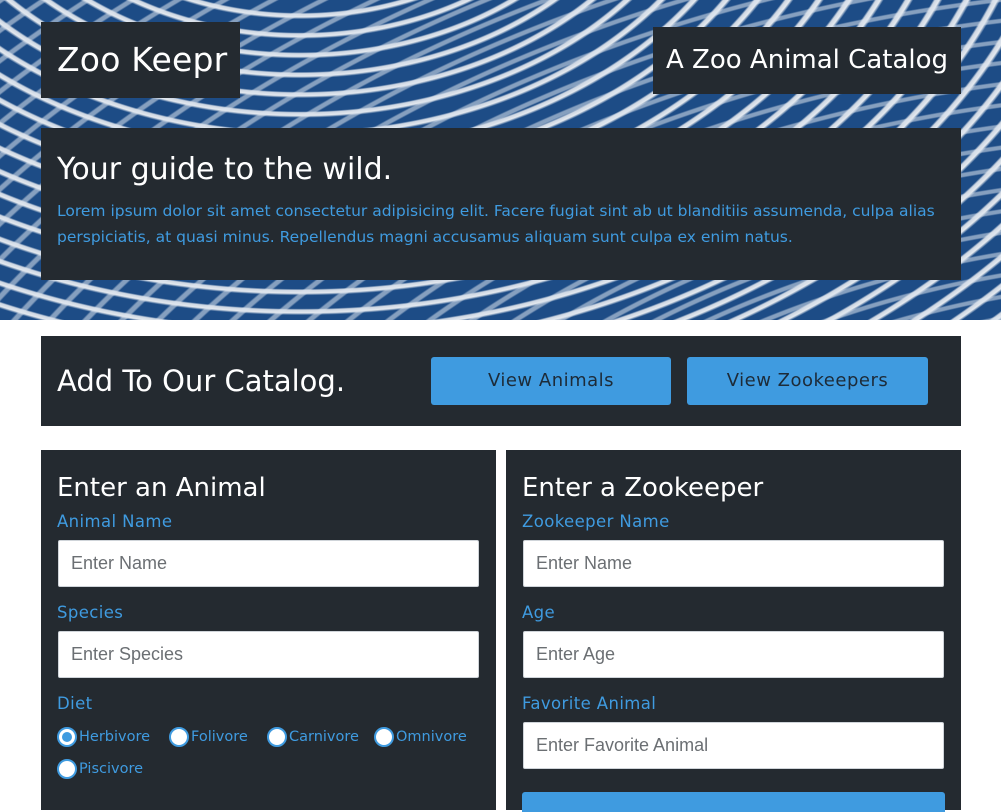  What do you see at coordinates (551, 381) in the screenshot?
I see `view-animals-button: View Animals` at bounding box center [551, 381].